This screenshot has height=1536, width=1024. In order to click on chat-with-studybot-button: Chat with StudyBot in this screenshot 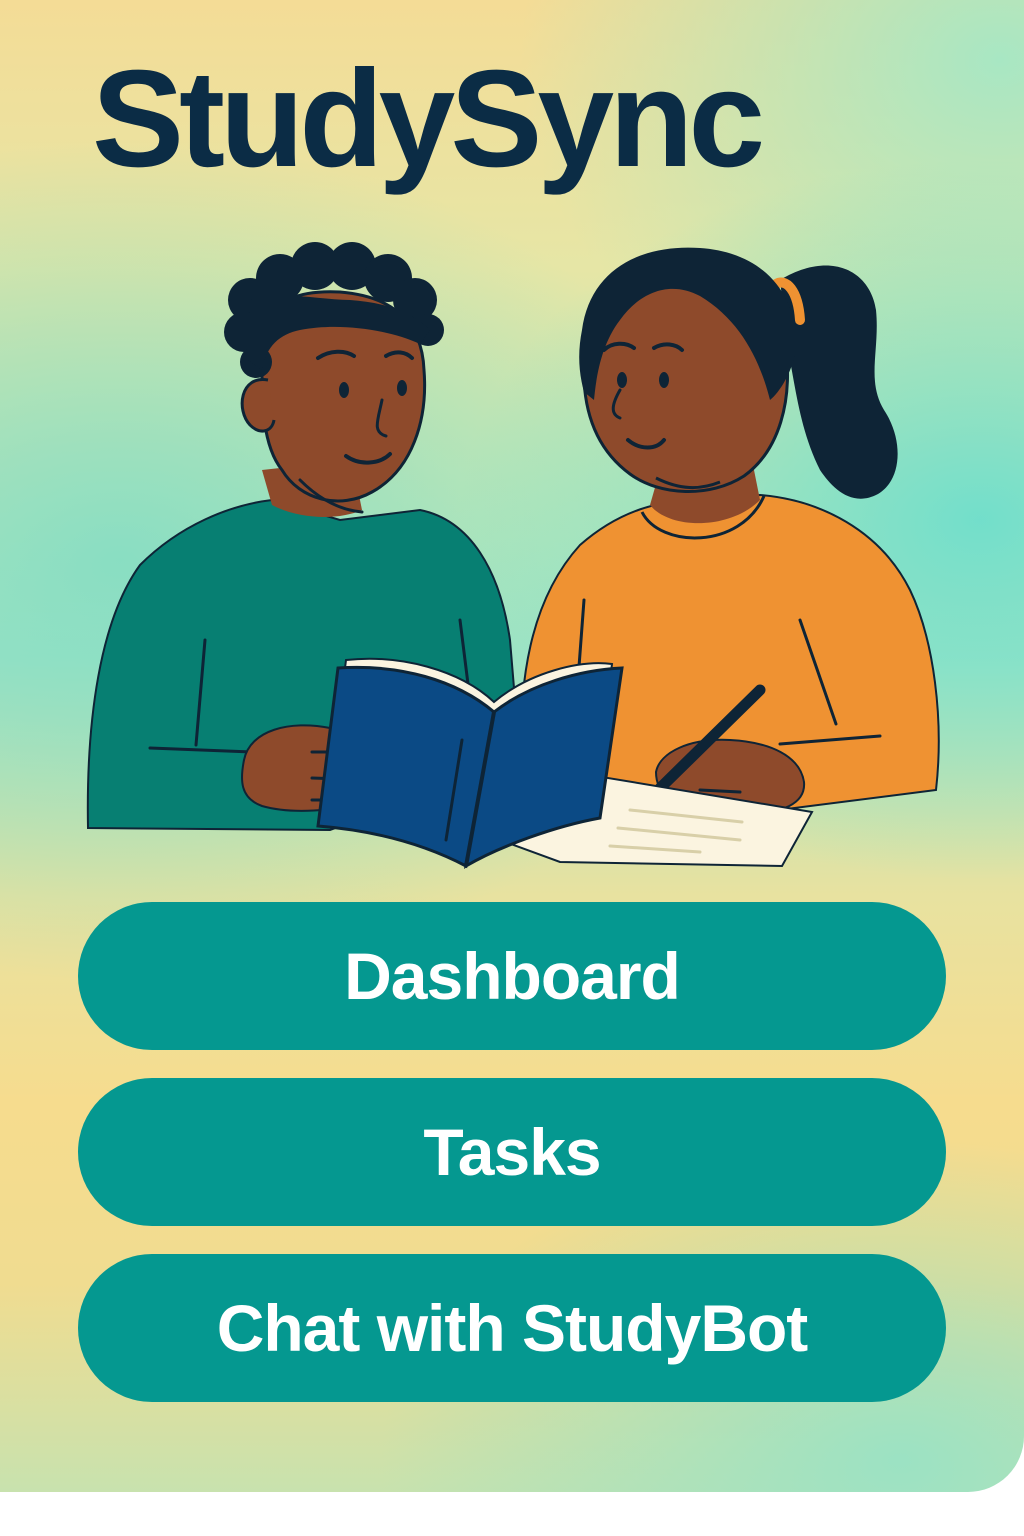, I will do `click(512, 1328)`.